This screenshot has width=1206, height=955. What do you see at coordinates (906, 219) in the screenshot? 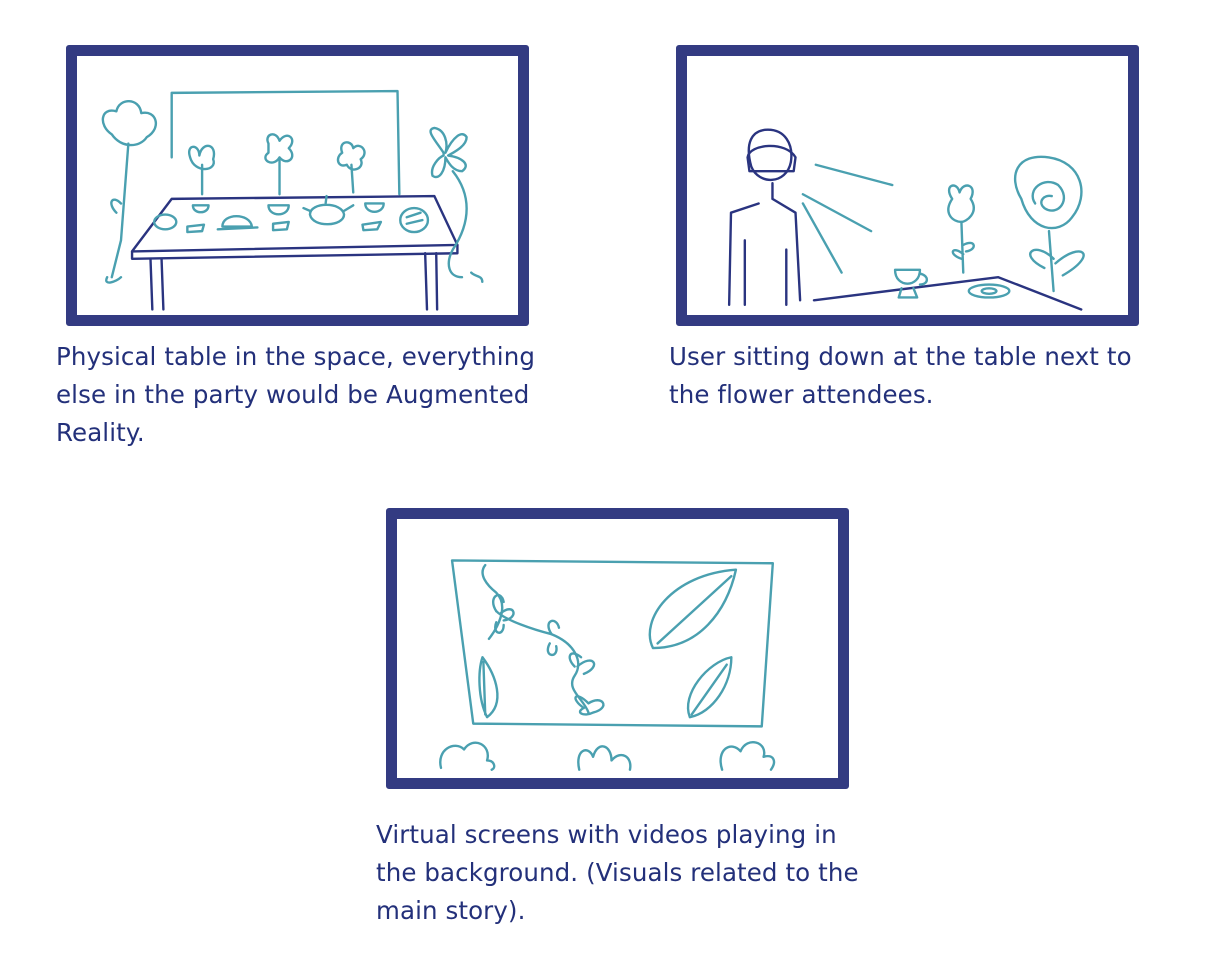
I see `user-at-table-sketch` at bounding box center [906, 219].